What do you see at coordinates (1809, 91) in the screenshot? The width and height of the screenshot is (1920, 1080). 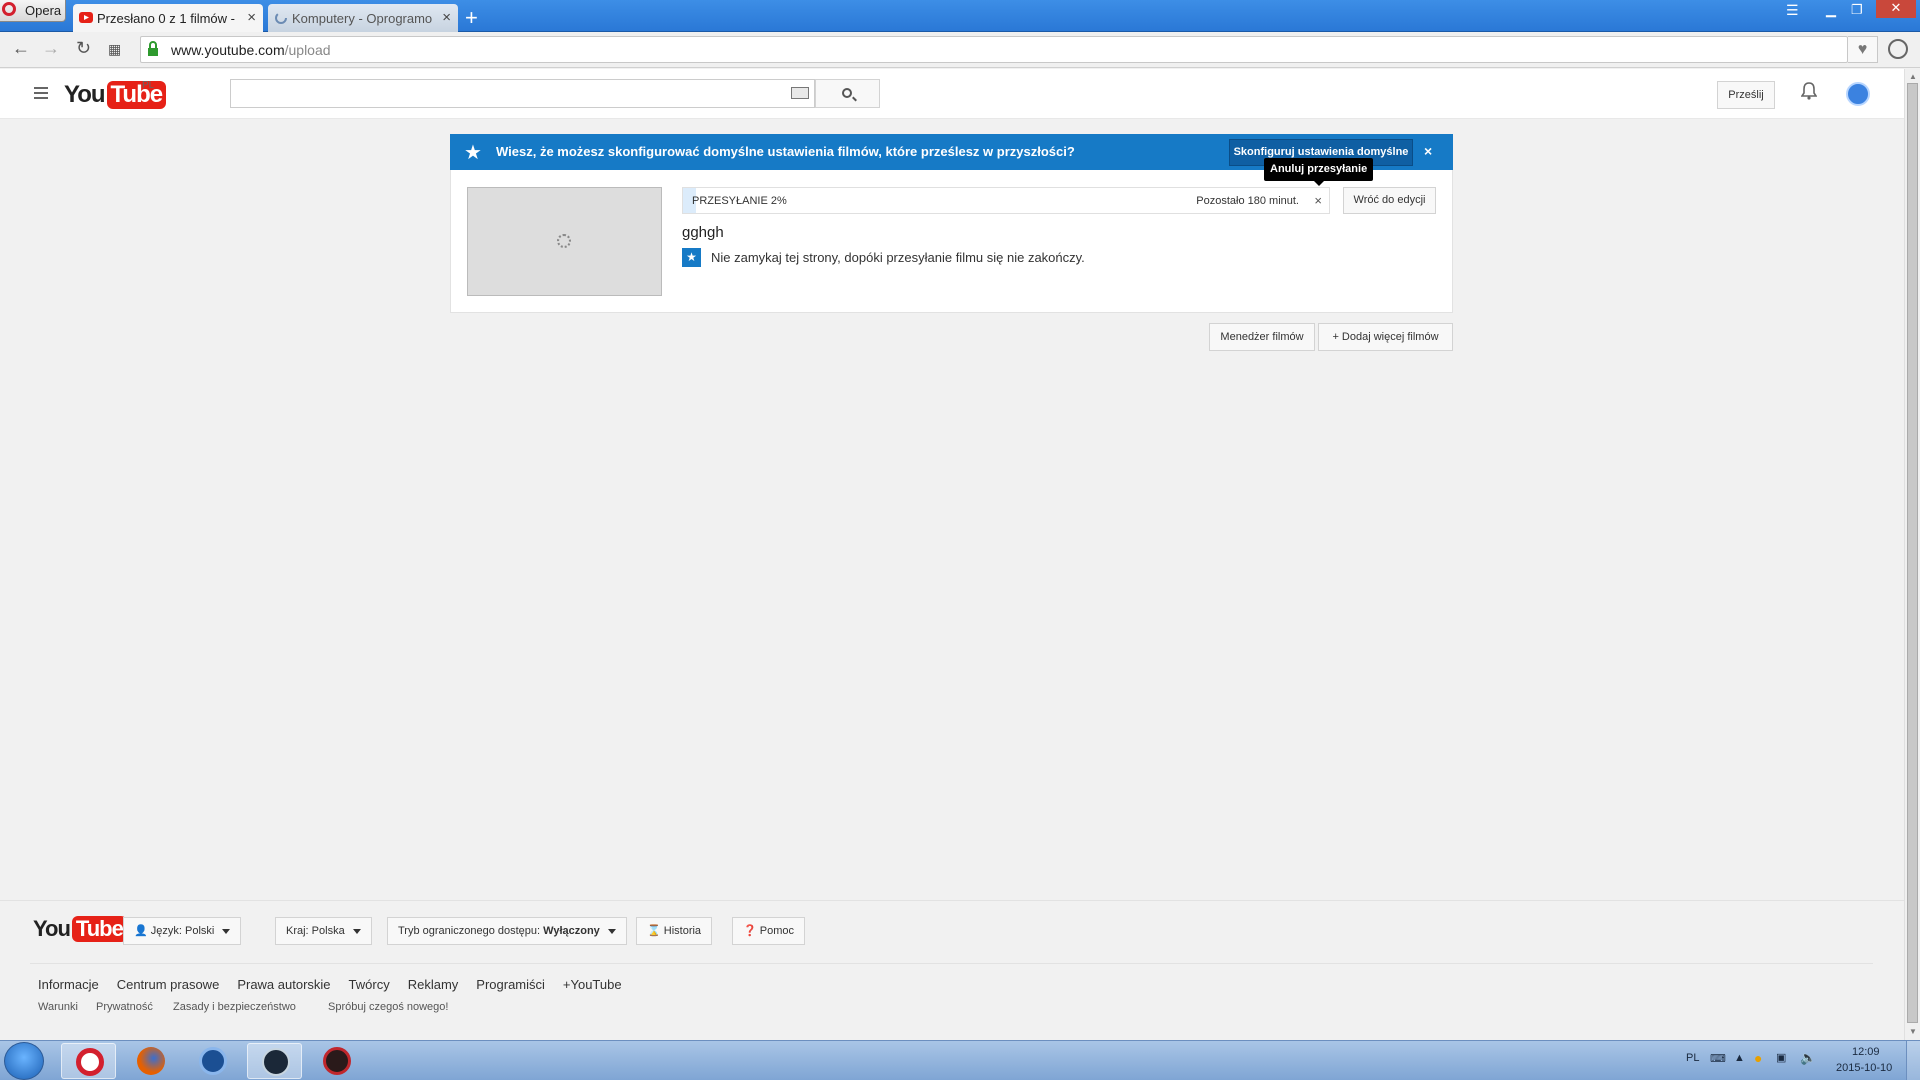 I see `notification-bell-icon` at bounding box center [1809, 91].